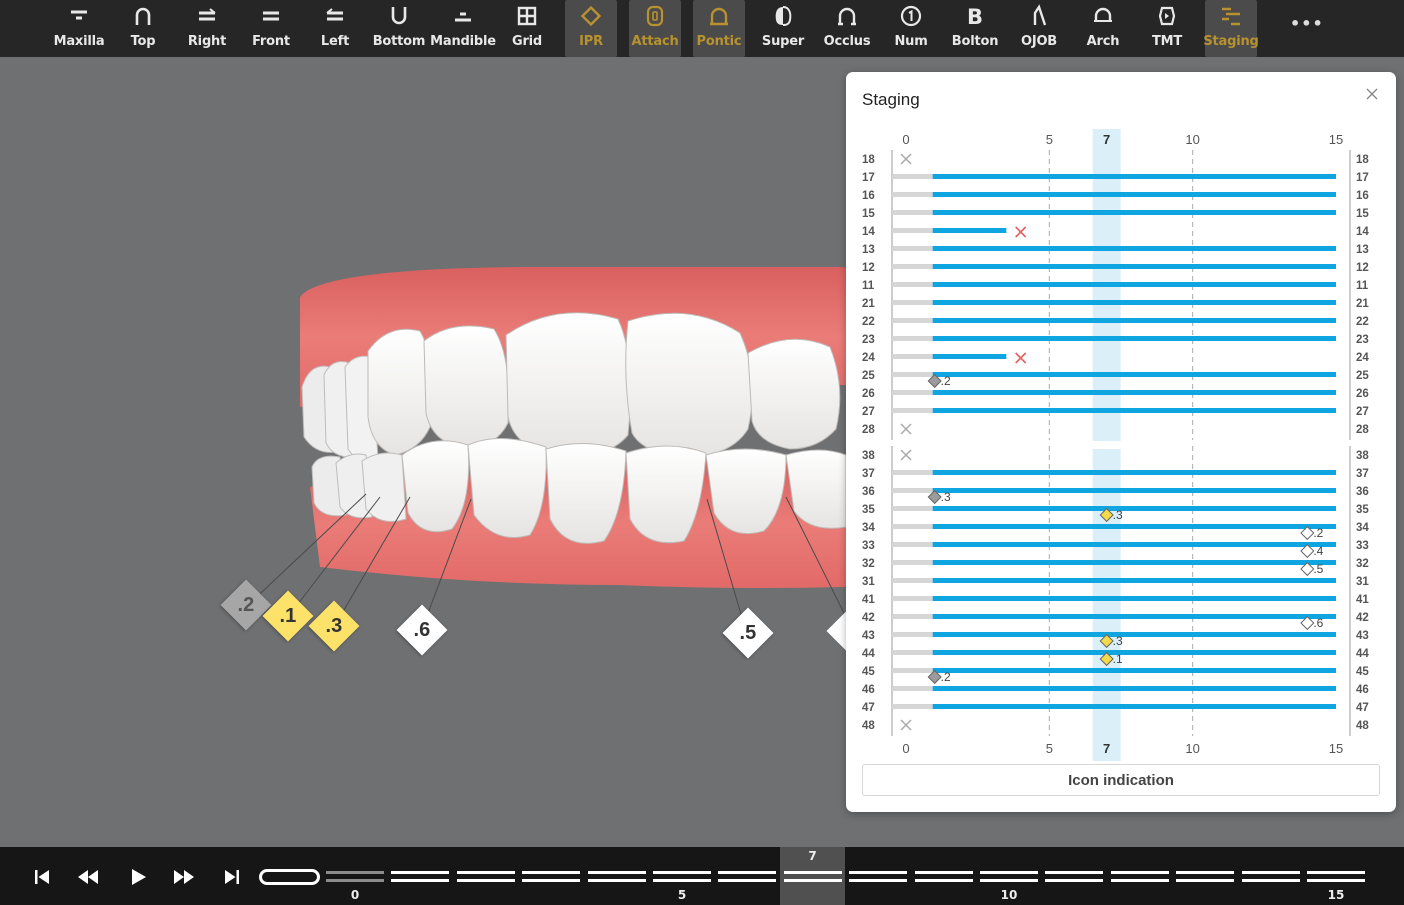 The height and width of the screenshot is (905, 1404). I want to click on step-forward-icon, so click(184, 877).